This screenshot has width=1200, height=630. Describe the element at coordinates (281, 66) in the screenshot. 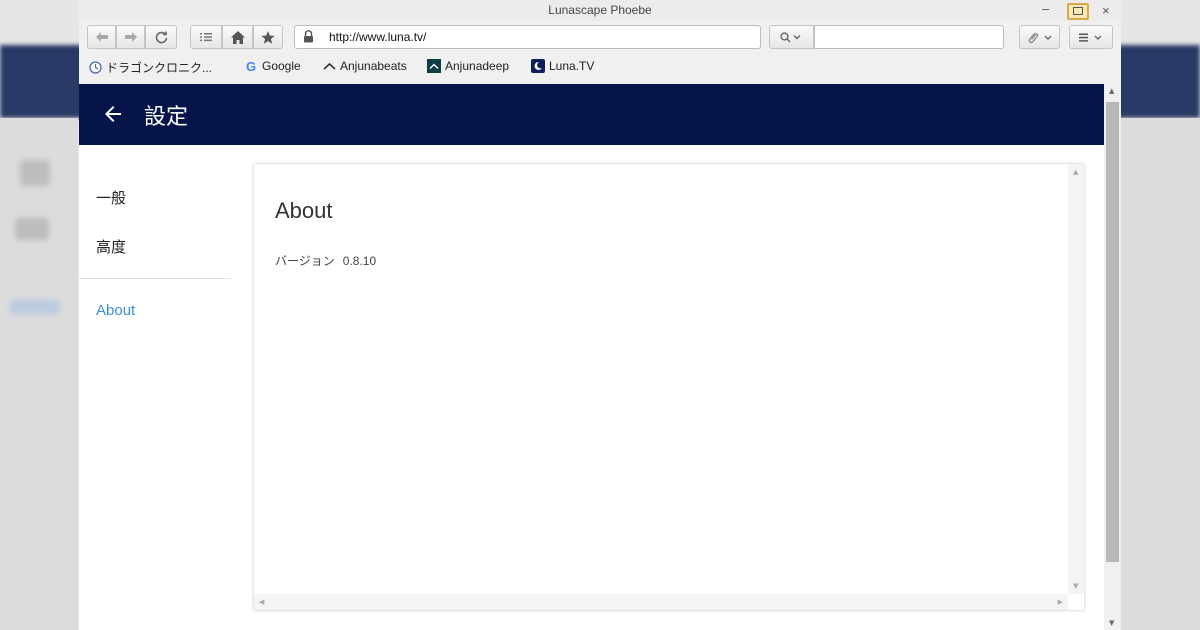

I see `bookmark-label: Google` at that location.